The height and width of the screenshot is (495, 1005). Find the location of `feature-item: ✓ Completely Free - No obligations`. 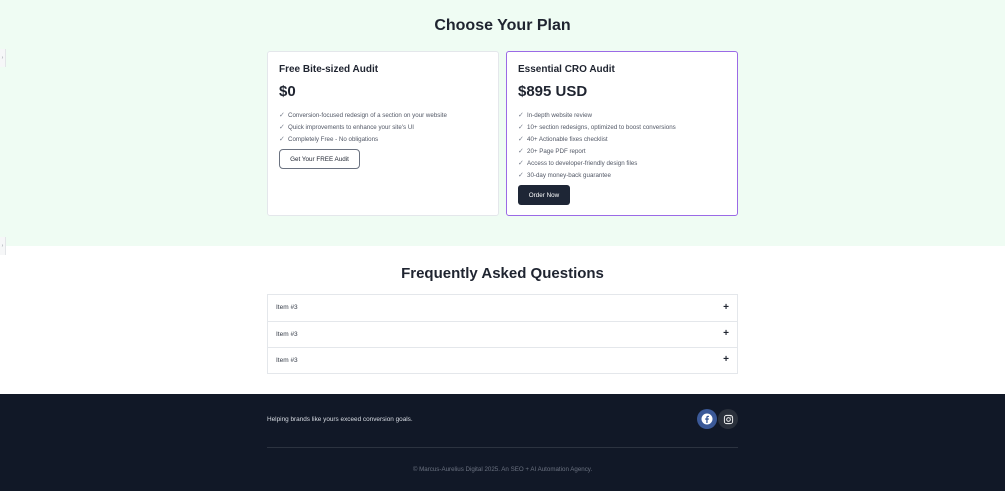

feature-item: ✓ Completely Free - No obligations is located at coordinates (329, 139).